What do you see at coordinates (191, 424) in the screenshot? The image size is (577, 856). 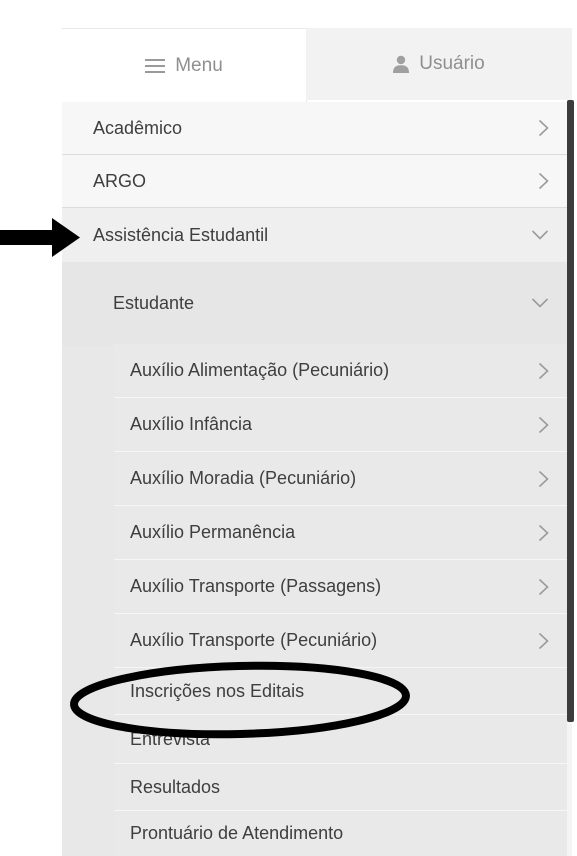 I see `submenu-item-label: Auxílio Infância` at bounding box center [191, 424].